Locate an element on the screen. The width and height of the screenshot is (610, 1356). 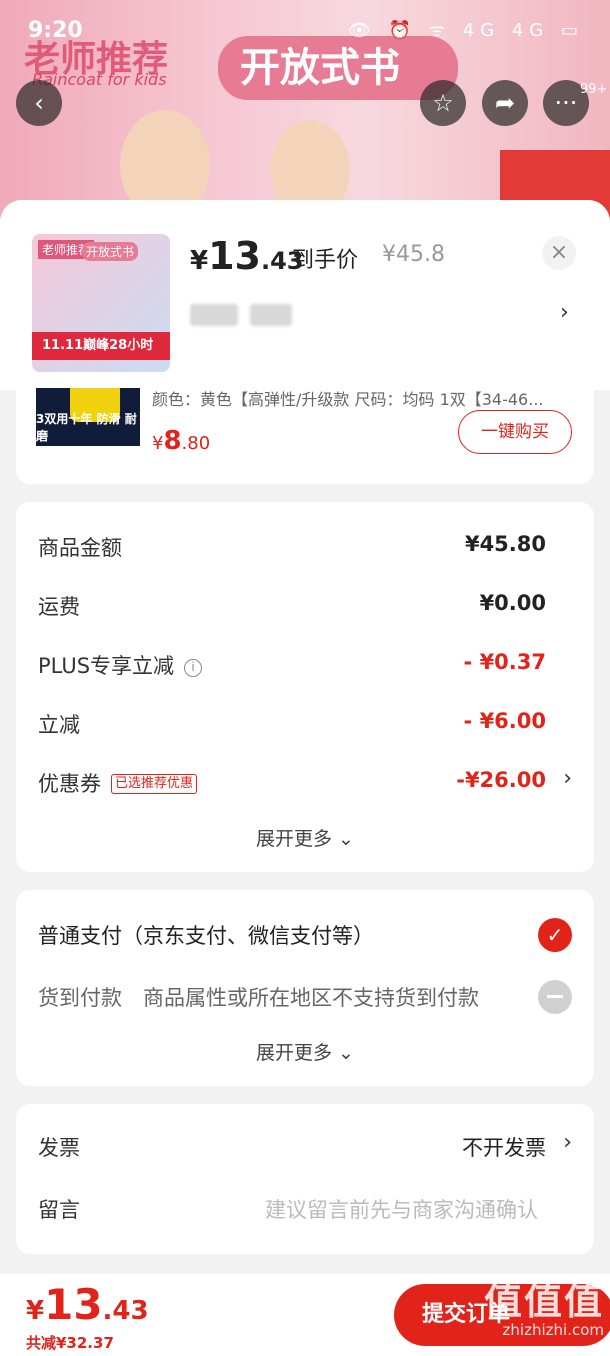
thumb-banner: 11.11巅峰28小时 is located at coordinates (101, 346).